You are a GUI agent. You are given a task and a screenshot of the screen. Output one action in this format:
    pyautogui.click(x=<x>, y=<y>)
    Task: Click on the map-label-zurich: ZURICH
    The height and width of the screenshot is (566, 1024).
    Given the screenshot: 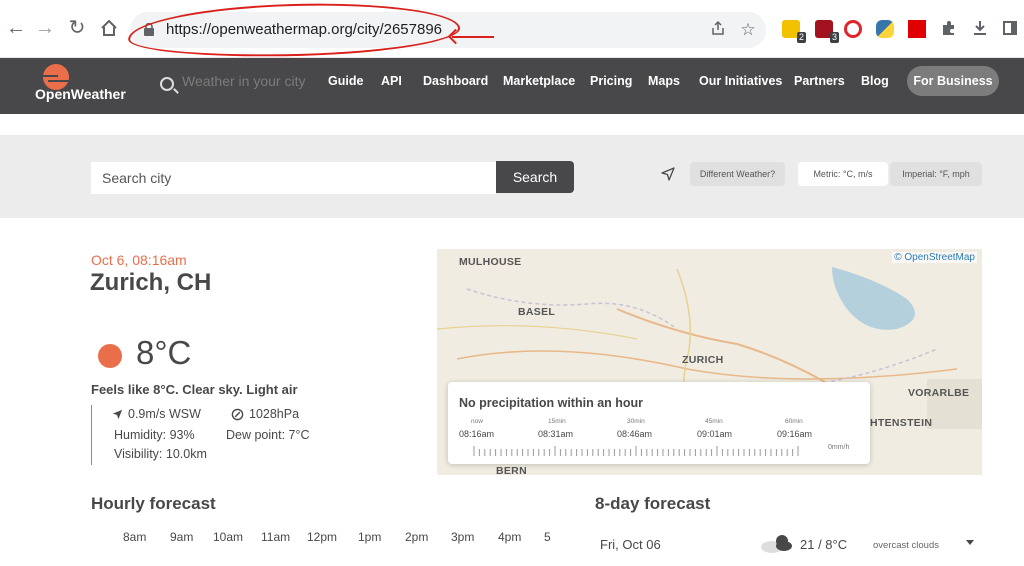 What is the action you would take?
    pyautogui.click(x=703, y=360)
    